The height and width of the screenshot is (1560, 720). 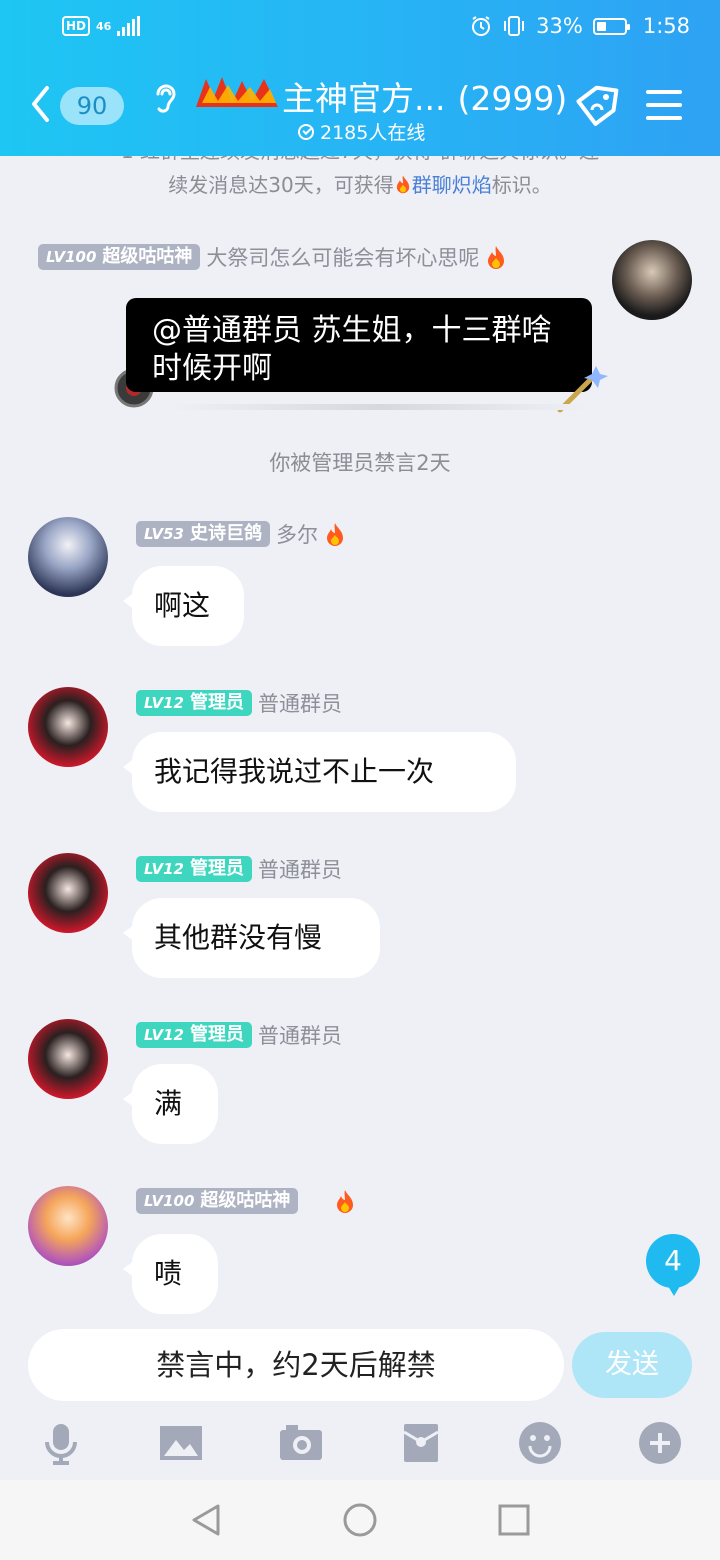 I want to click on muted-notice: 你被管理员禁言2天, so click(x=360, y=463).